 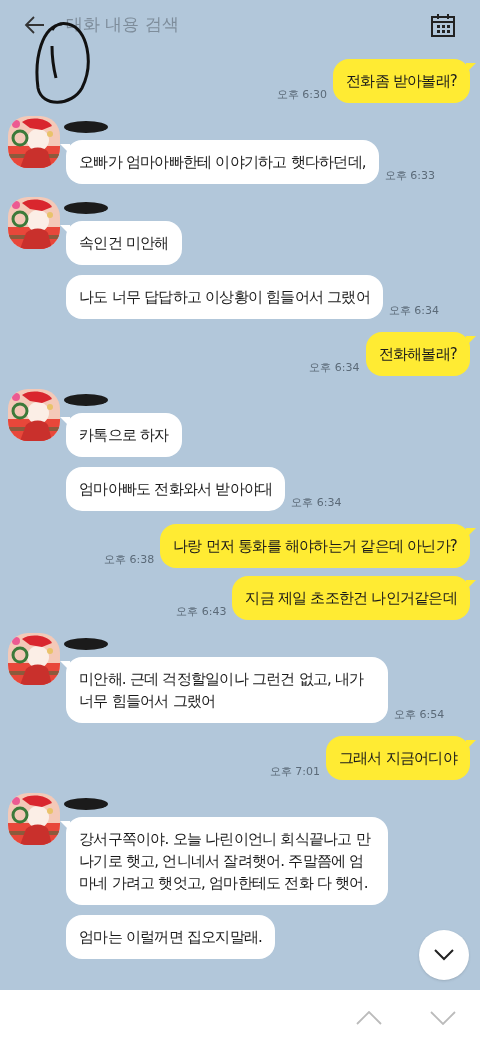 I want to click on sent-message-bubble: 전화해볼래?, so click(x=417, y=354).